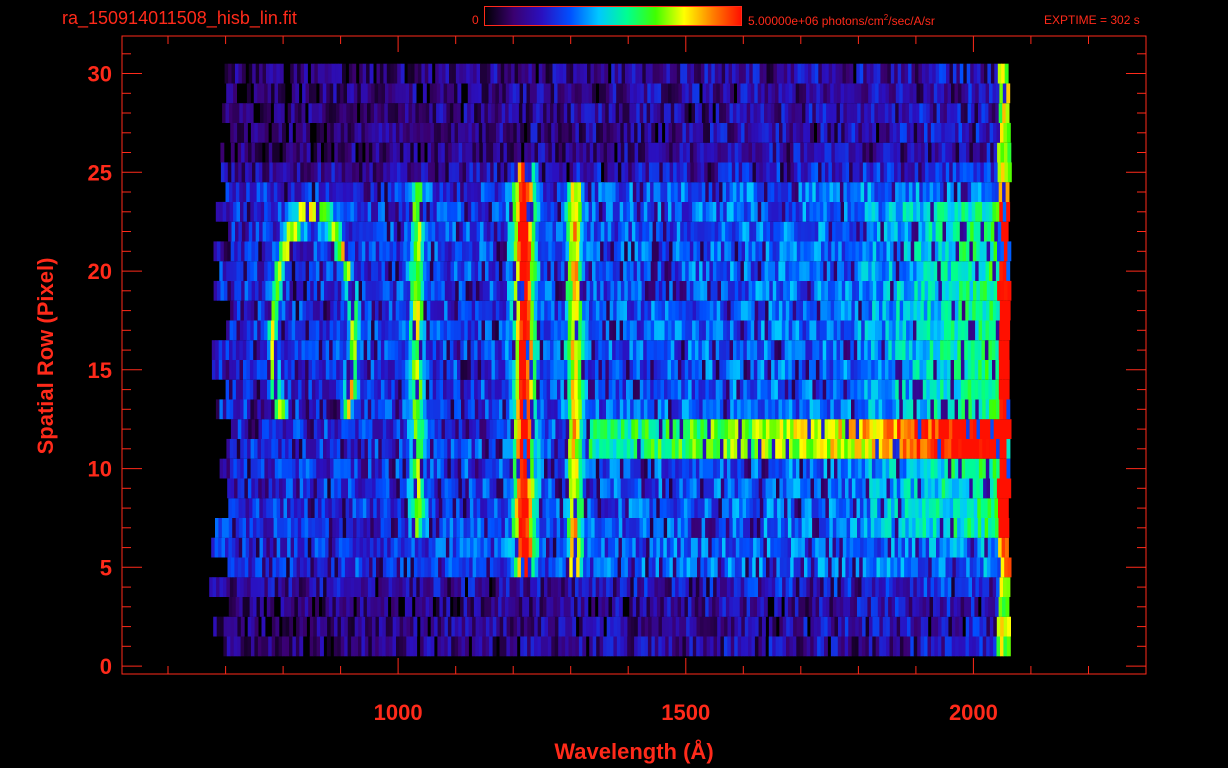  What do you see at coordinates (633, 751) in the screenshot?
I see `x-axis-label: Wavelength (Å)` at bounding box center [633, 751].